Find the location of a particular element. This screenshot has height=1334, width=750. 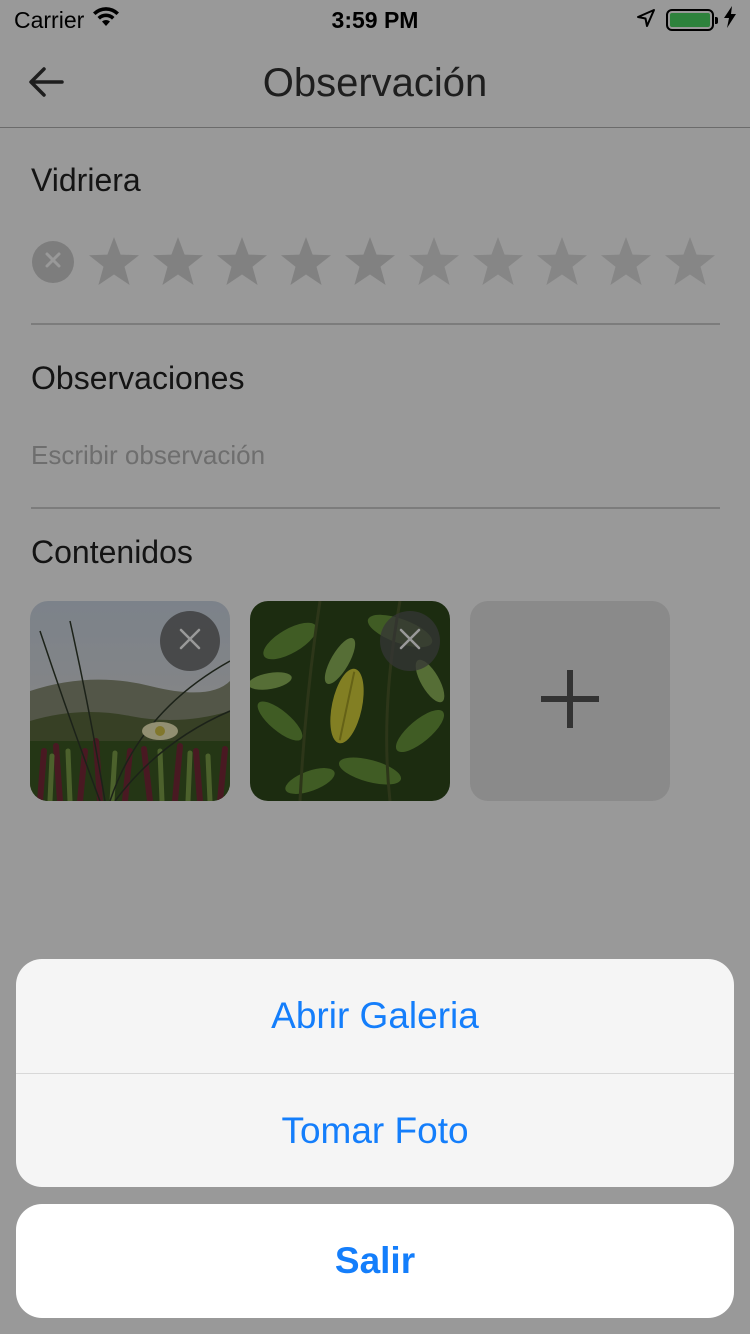

cancel-button: Salir is located at coordinates (375, 1261).